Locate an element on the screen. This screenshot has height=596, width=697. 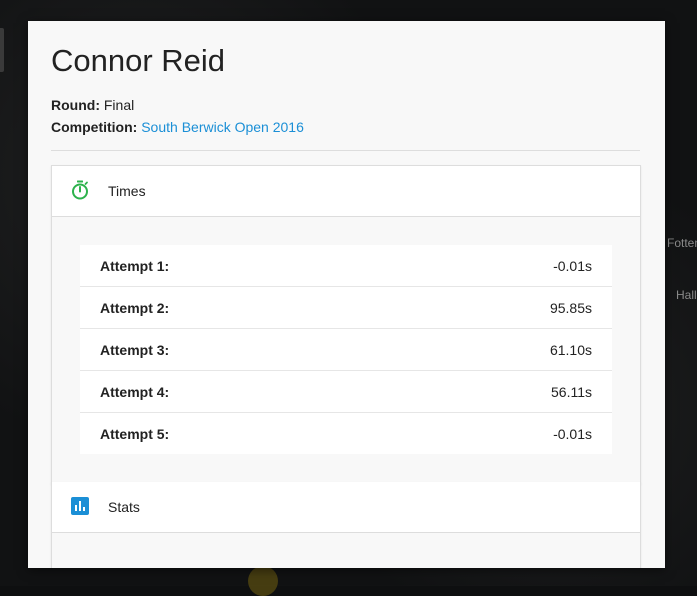
table-row: Attempt 4: 56.11s is located at coordinates (346, 392).